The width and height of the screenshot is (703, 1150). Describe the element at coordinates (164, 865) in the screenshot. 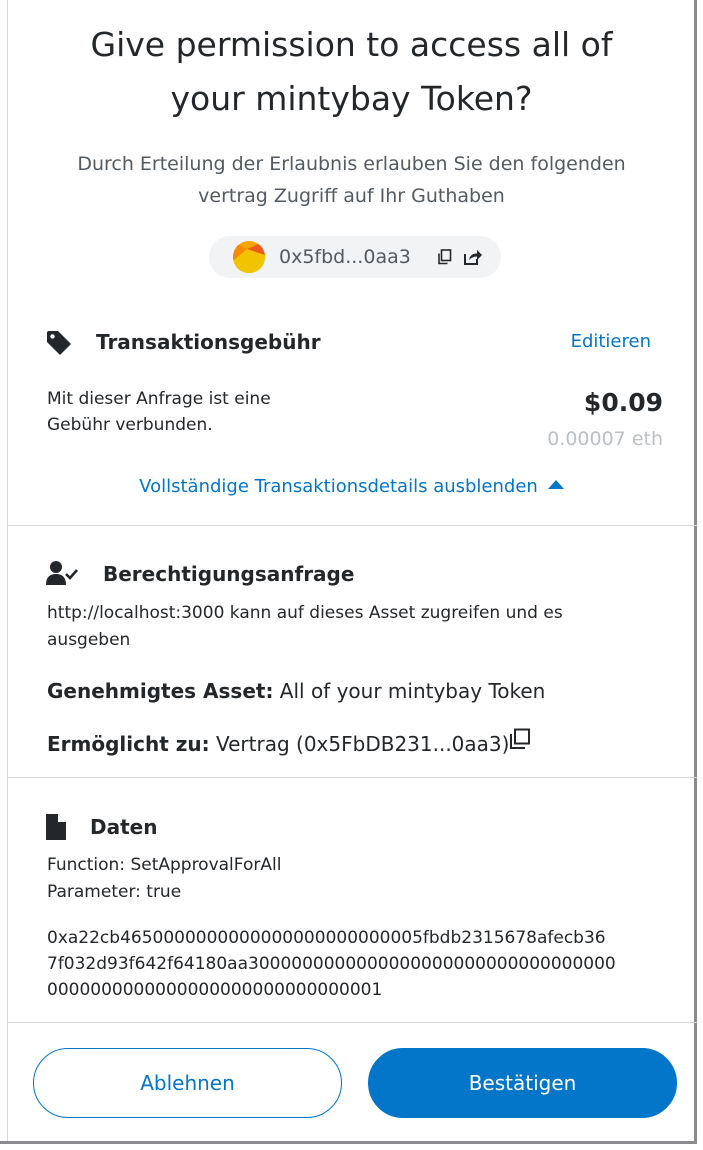

I see `function-line: Function: SetApprovalForAll` at that location.